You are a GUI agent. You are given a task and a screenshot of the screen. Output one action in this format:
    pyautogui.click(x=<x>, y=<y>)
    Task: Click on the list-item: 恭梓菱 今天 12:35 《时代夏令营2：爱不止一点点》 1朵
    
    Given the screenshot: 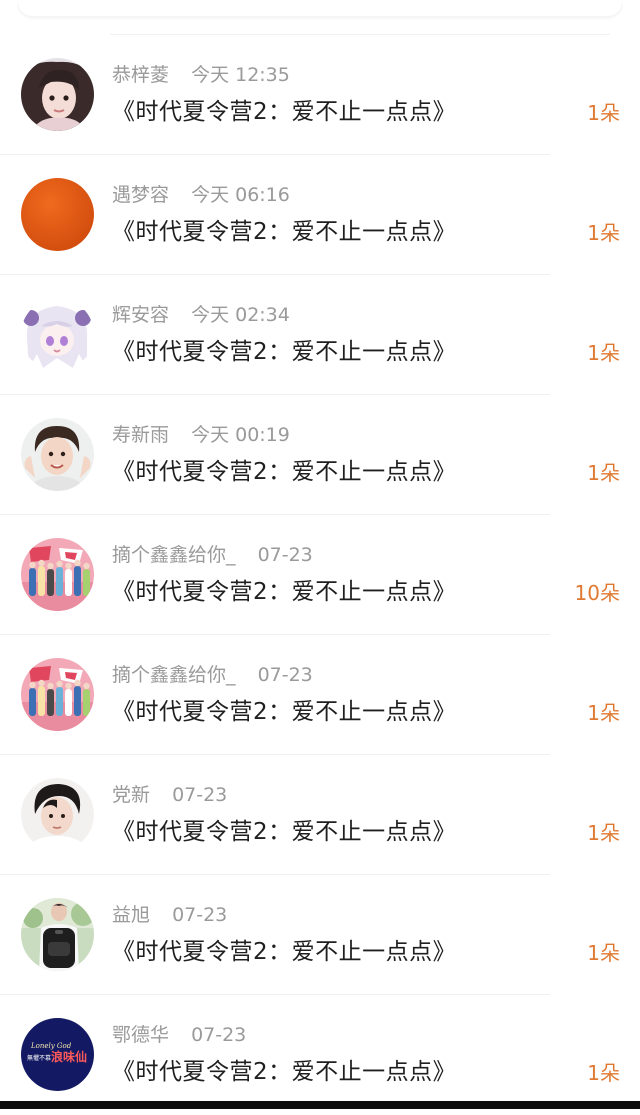 What is the action you would take?
    pyautogui.click(x=320, y=95)
    